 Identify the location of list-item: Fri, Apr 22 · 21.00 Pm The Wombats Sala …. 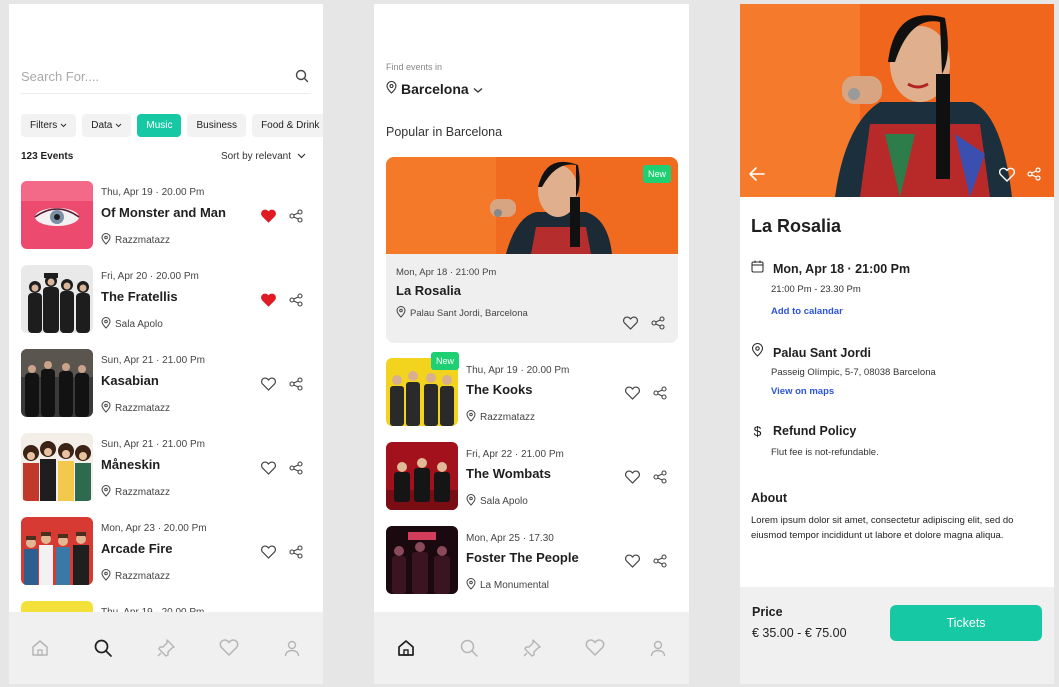
(532, 484).